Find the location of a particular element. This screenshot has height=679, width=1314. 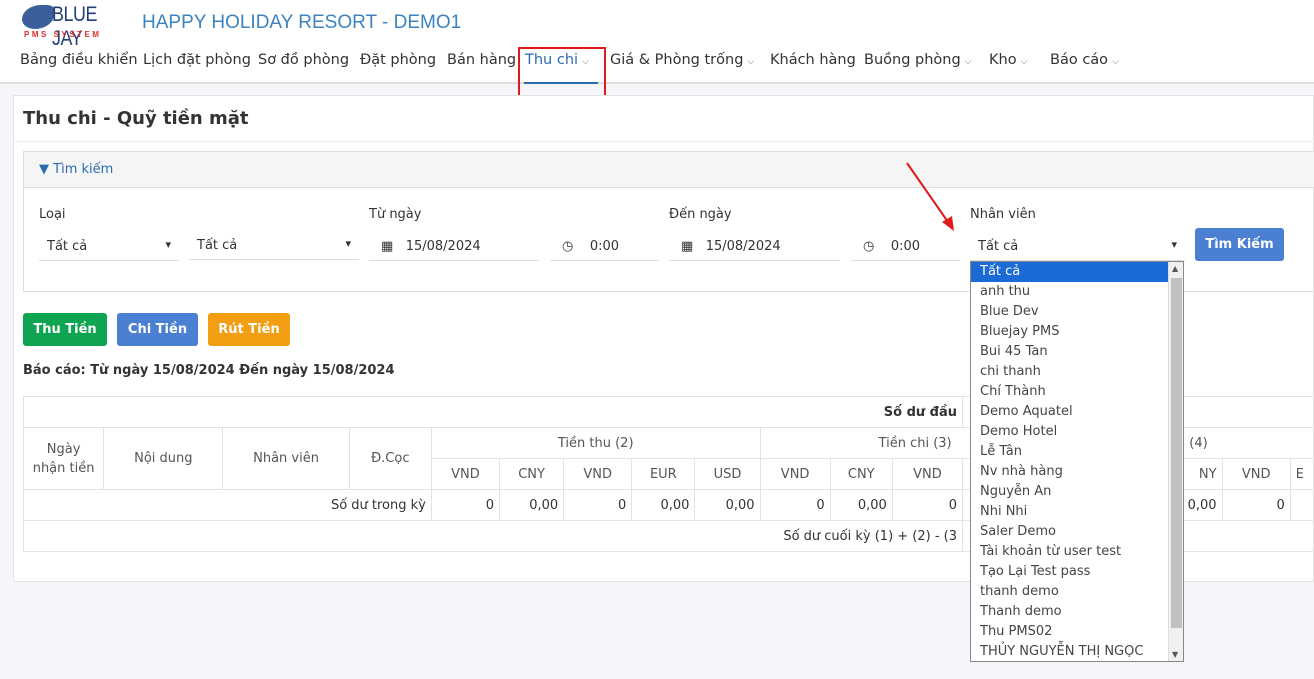

to-time-input: ◷ 0:00 is located at coordinates (905, 246).